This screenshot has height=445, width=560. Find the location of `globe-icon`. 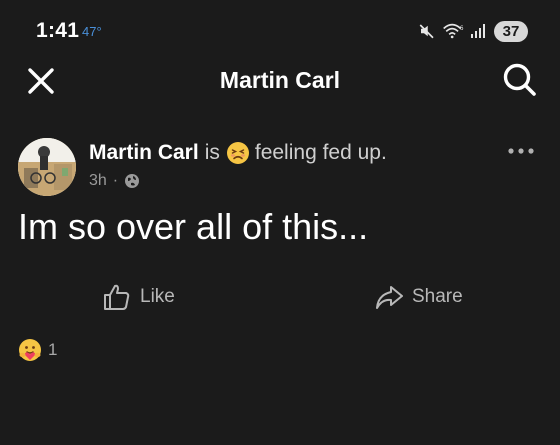

globe-icon is located at coordinates (132, 181).